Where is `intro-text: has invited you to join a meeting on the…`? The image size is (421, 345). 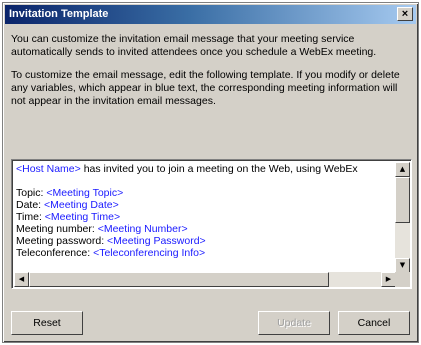 intro-text: has invited you to join a meeting on the… is located at coordinates (219, 169).